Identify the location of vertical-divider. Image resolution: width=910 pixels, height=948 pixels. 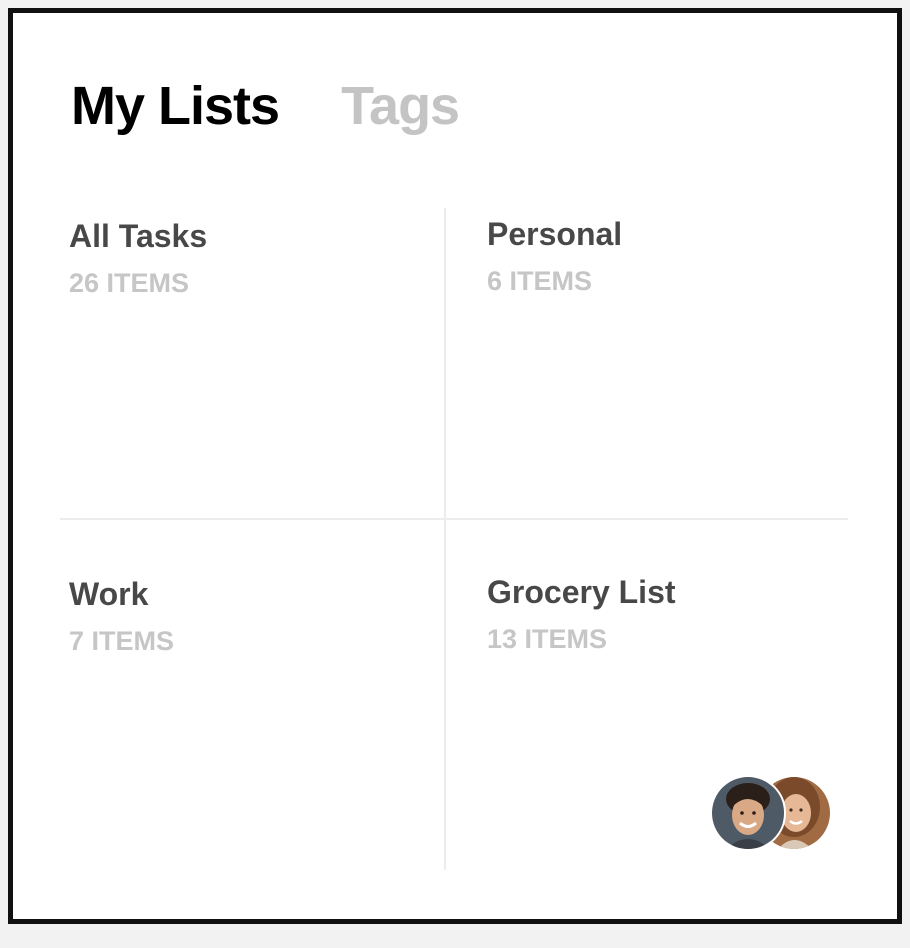
(445, 539).